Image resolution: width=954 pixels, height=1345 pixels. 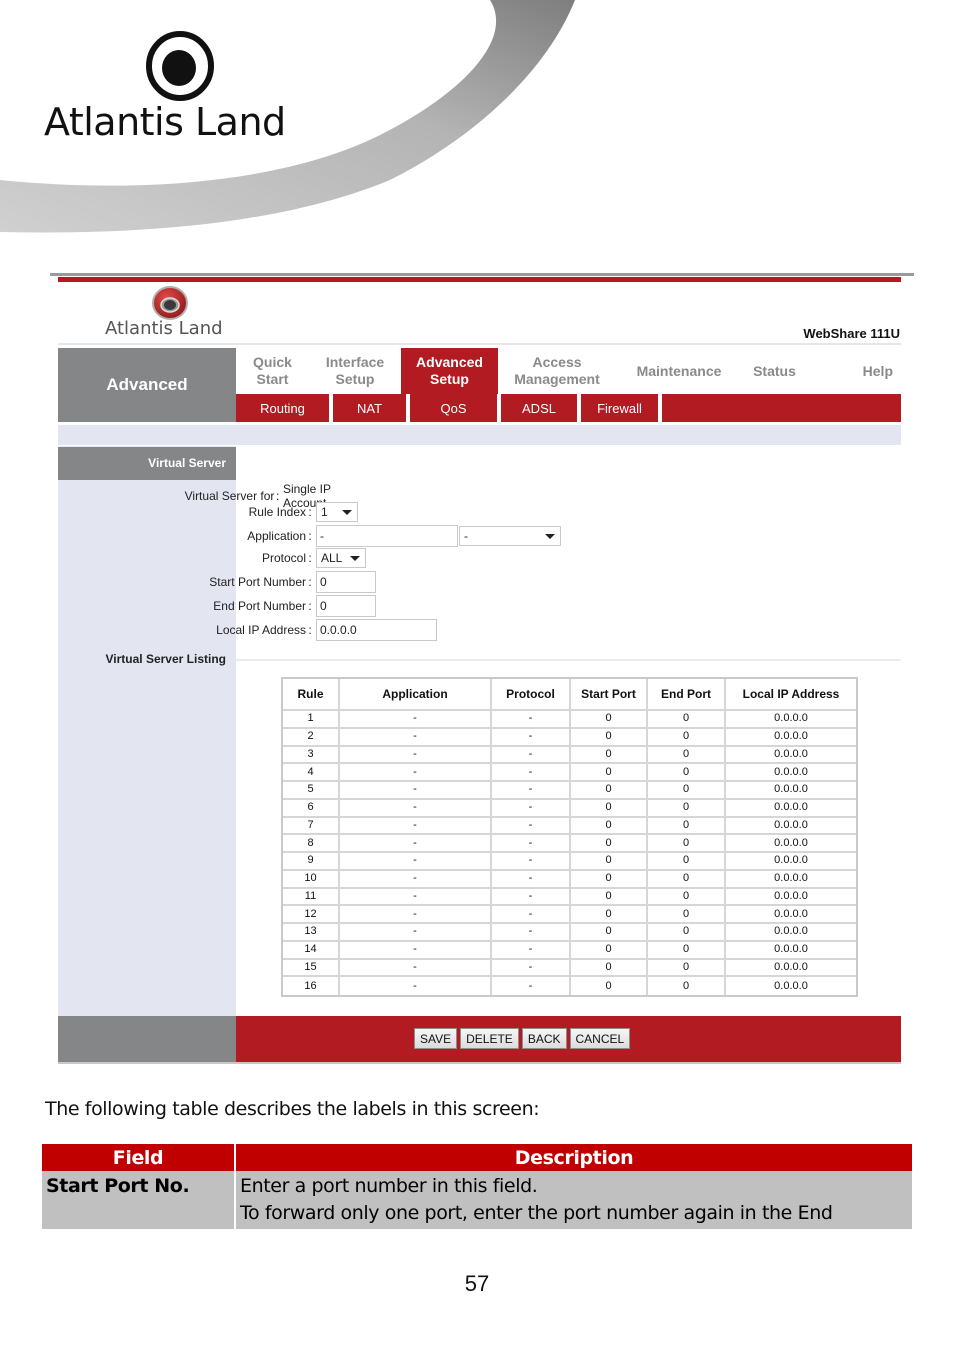 I want to click on cell-rule: 12, so click(x=311, y=915).